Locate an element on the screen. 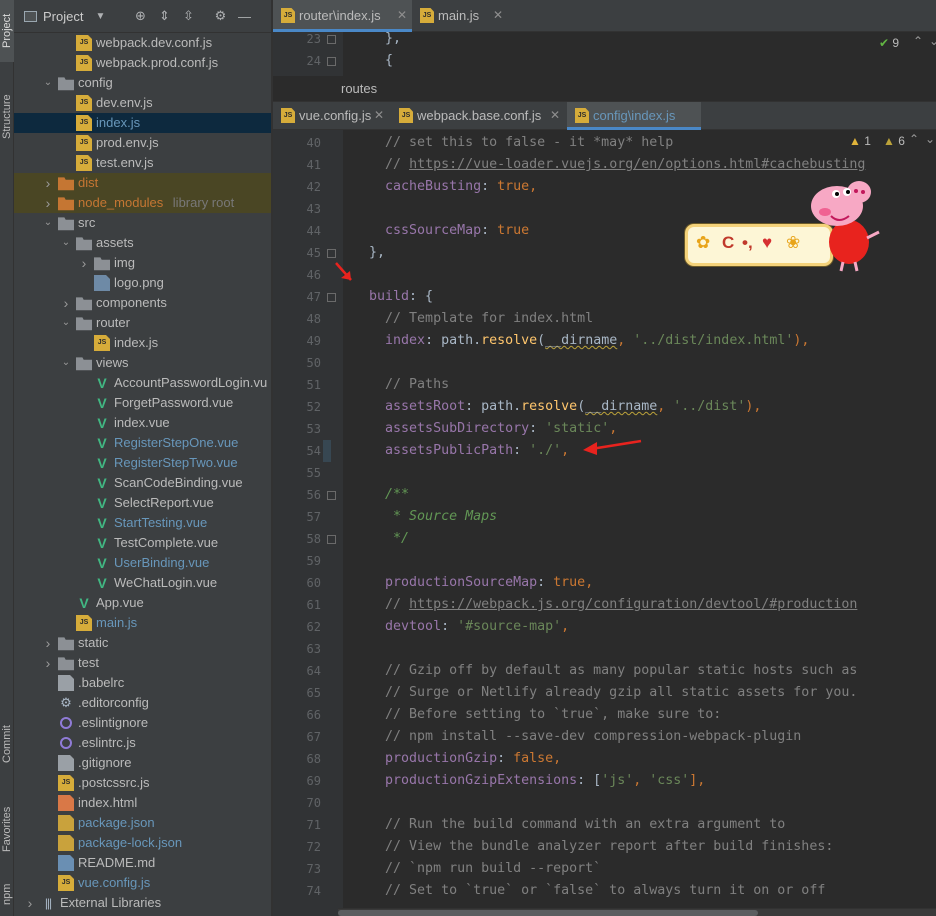  tree-item: JS prod.env.js is located at coordinates (143, 143).